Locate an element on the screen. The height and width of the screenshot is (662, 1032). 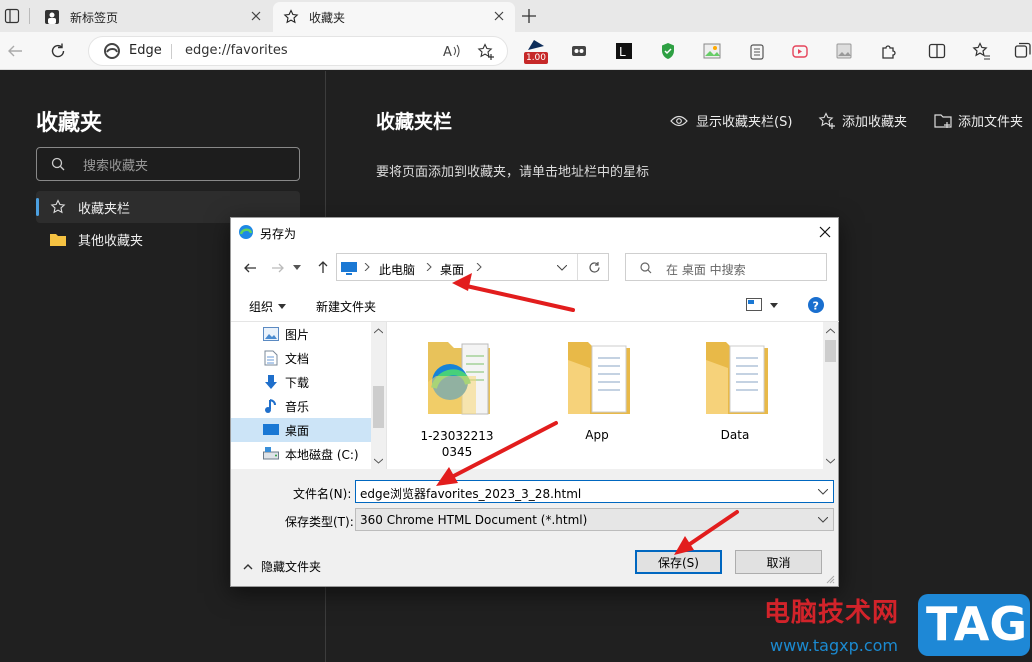
nav-item-label: 下载 is located at coordinates (297, 382).